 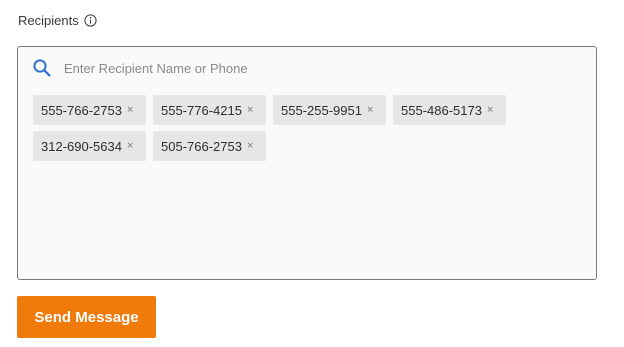 What do you see at coordinates (86, 317) in the screenshot?
I see `send-message-button: Send Message` at bounding box center [86, 317].